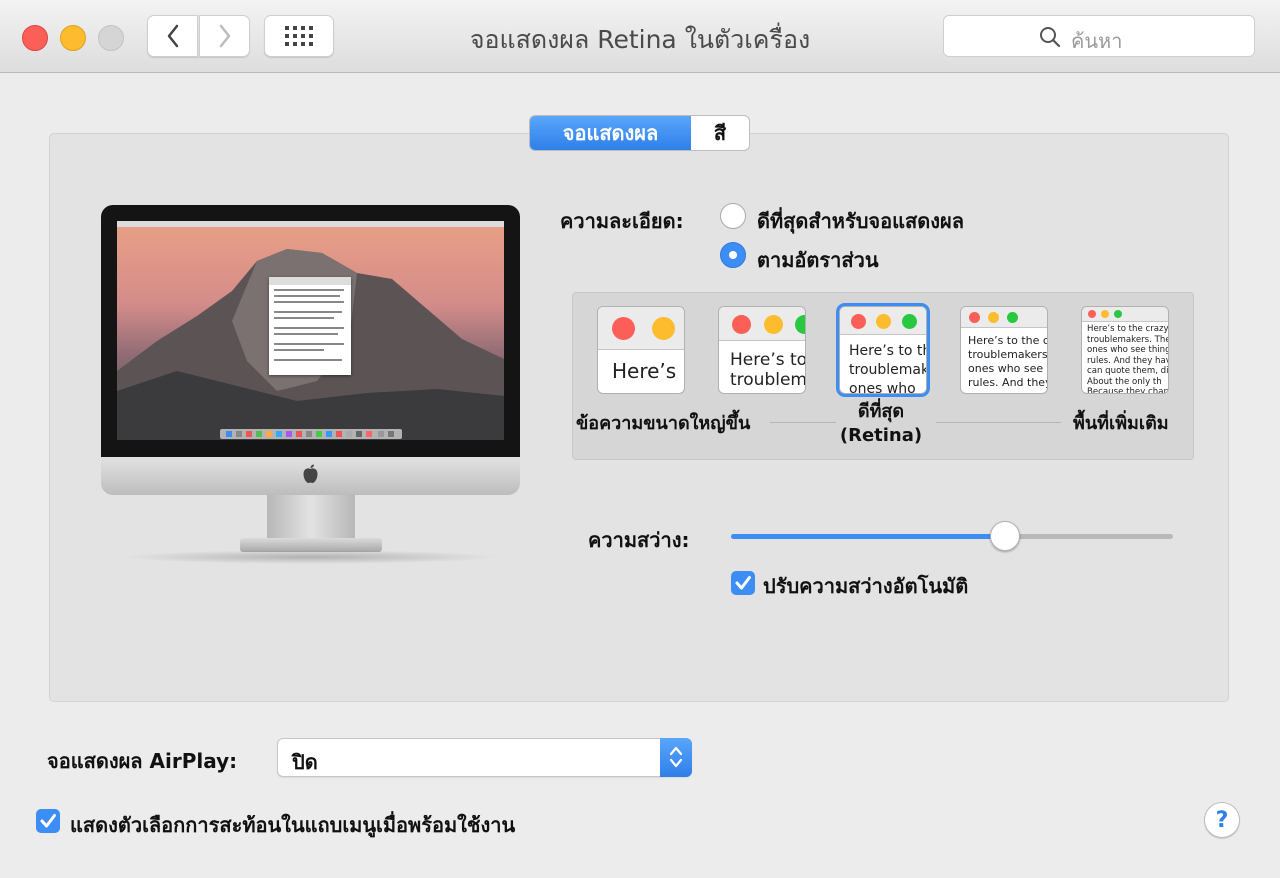  What do you see at coordinates (644, 371) in the screenshot?
I see `thumbnail-text: Here’s` at bounding box center [644, 371].